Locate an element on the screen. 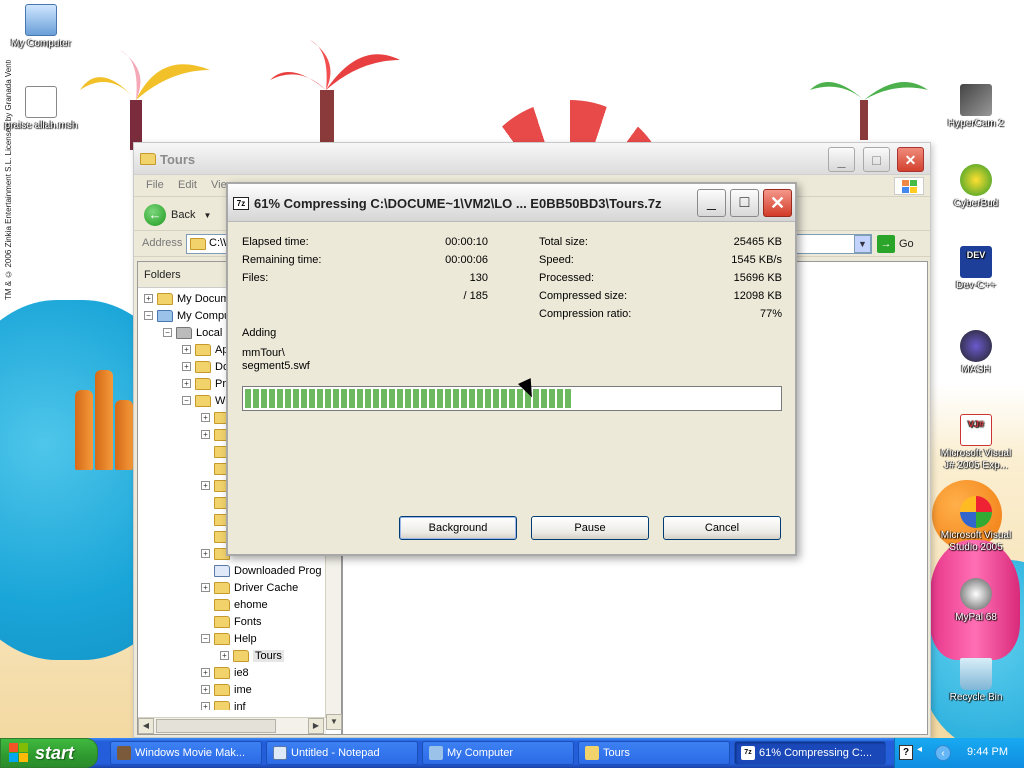  tree-item-label: ie8 is located at coordinates (241, 672).